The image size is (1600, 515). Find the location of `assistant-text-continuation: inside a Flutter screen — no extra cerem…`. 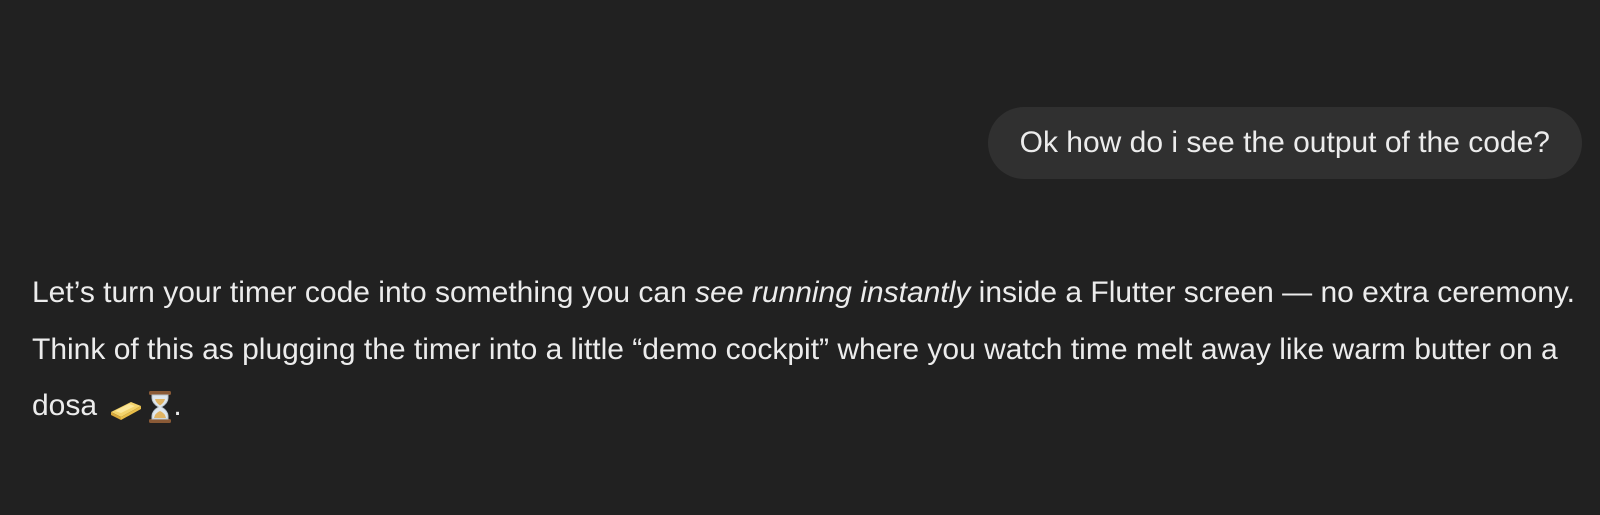

assistant-text-continuation: inside a Flutter screen — no extra cerem… is located at coordinates (1273, 292).